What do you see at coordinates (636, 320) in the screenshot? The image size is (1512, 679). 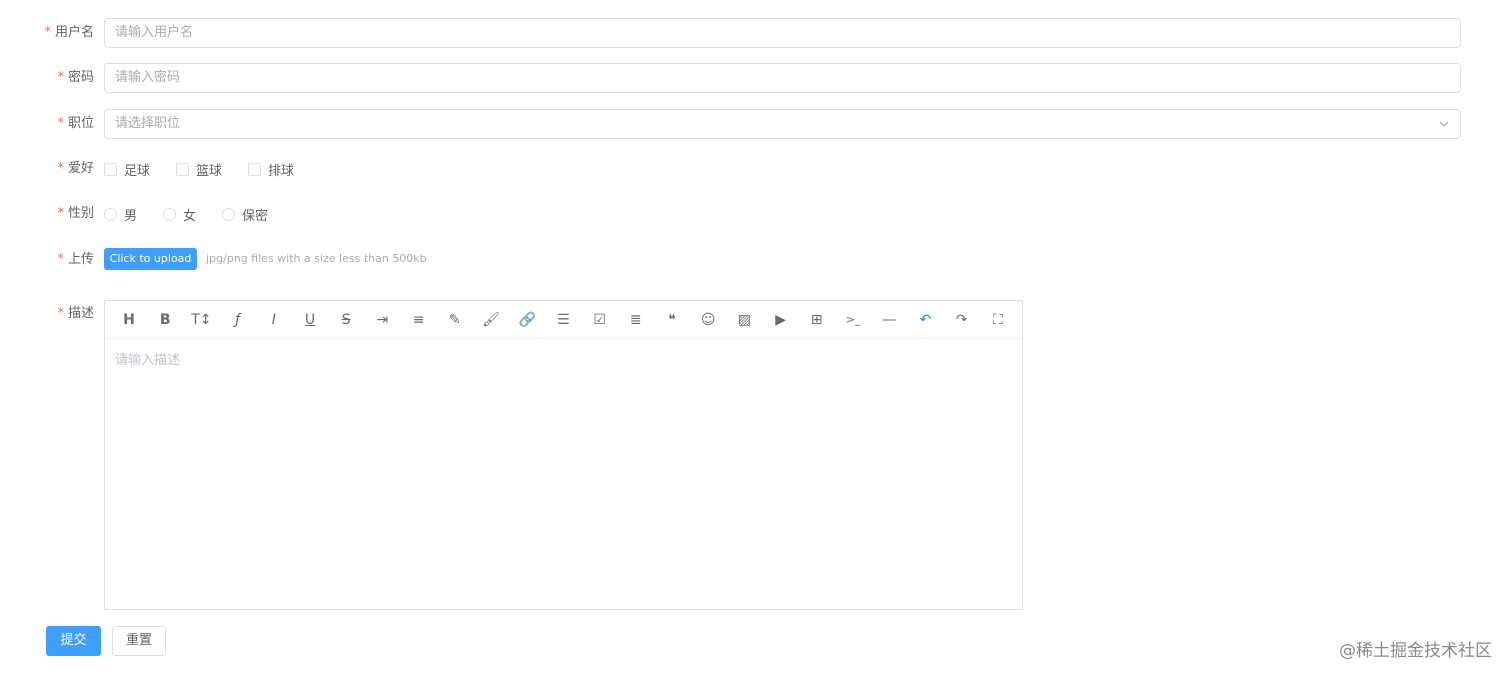 I see `justify-icon: ≣` at bounding box center [636, 320].